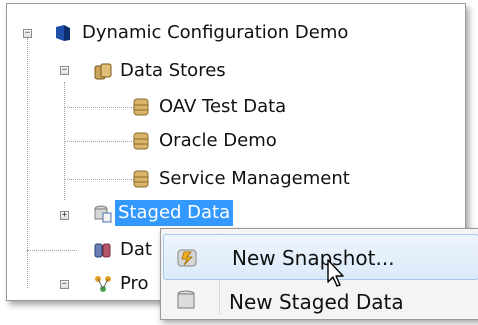 This screenshot has height=325, width=478. What do you see at coordinates (63, 33) in the screenshot?
I see `project-icon` at bounding box center [63, 33].